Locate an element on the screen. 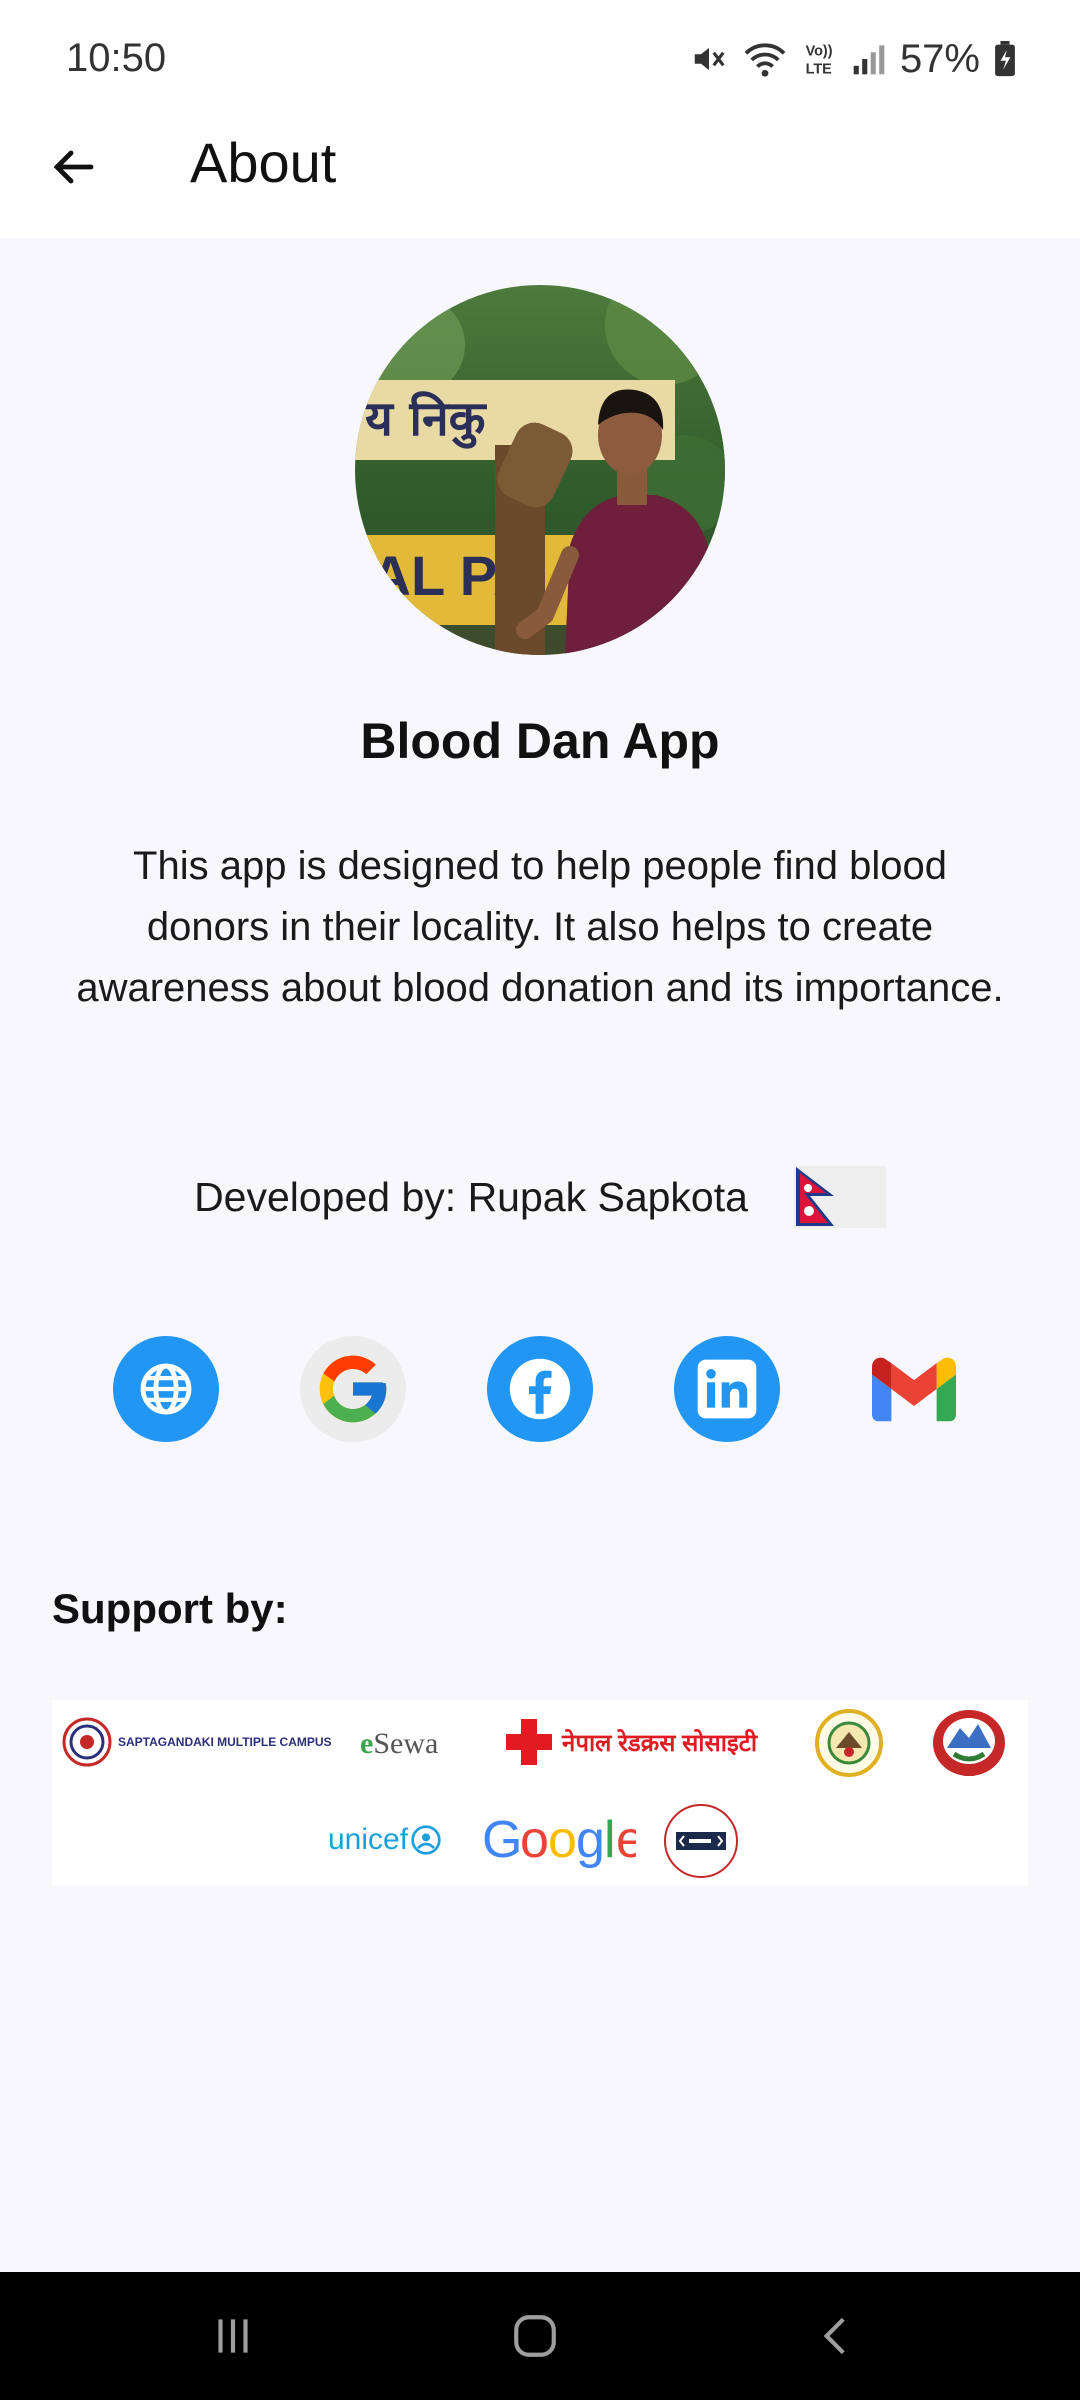  svg-text: Vo)) is located at coordinates (819, 51).